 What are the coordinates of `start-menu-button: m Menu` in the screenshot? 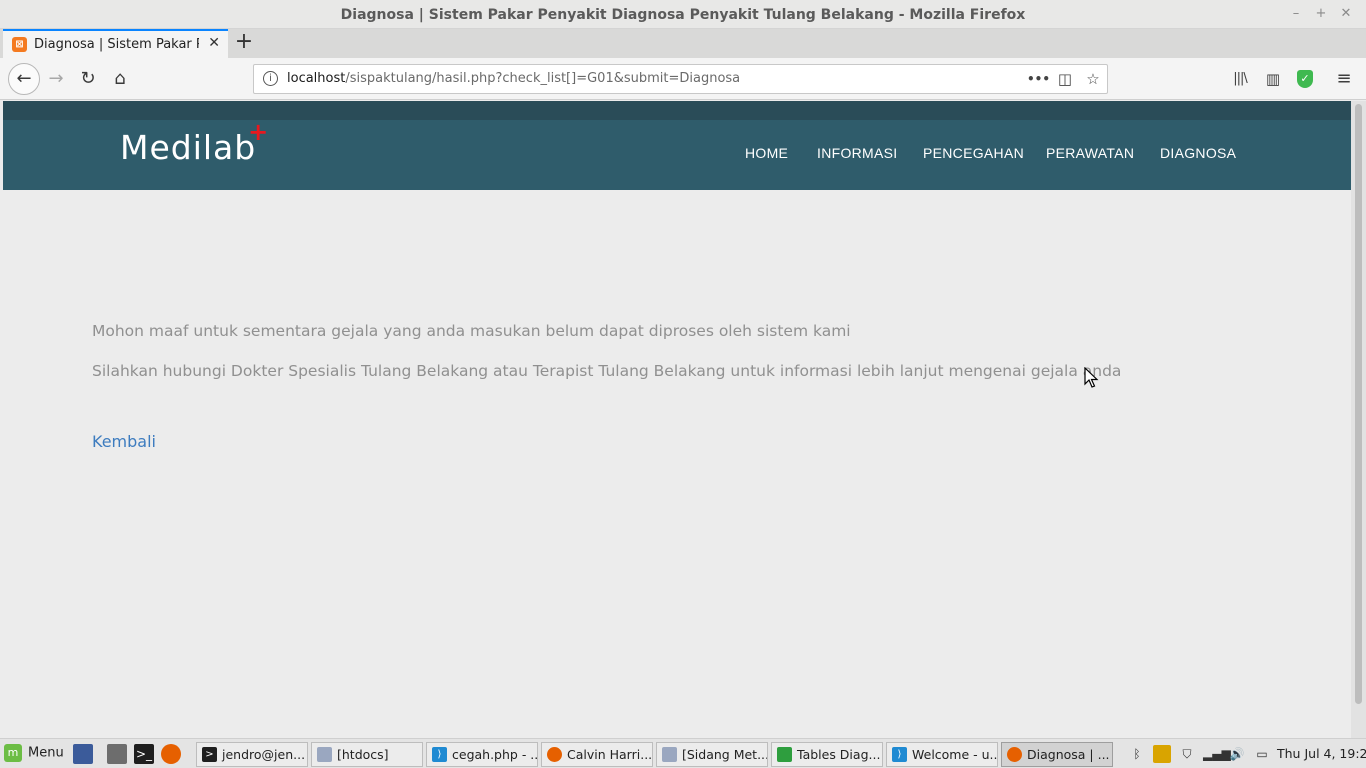 It's located at (34, 754).